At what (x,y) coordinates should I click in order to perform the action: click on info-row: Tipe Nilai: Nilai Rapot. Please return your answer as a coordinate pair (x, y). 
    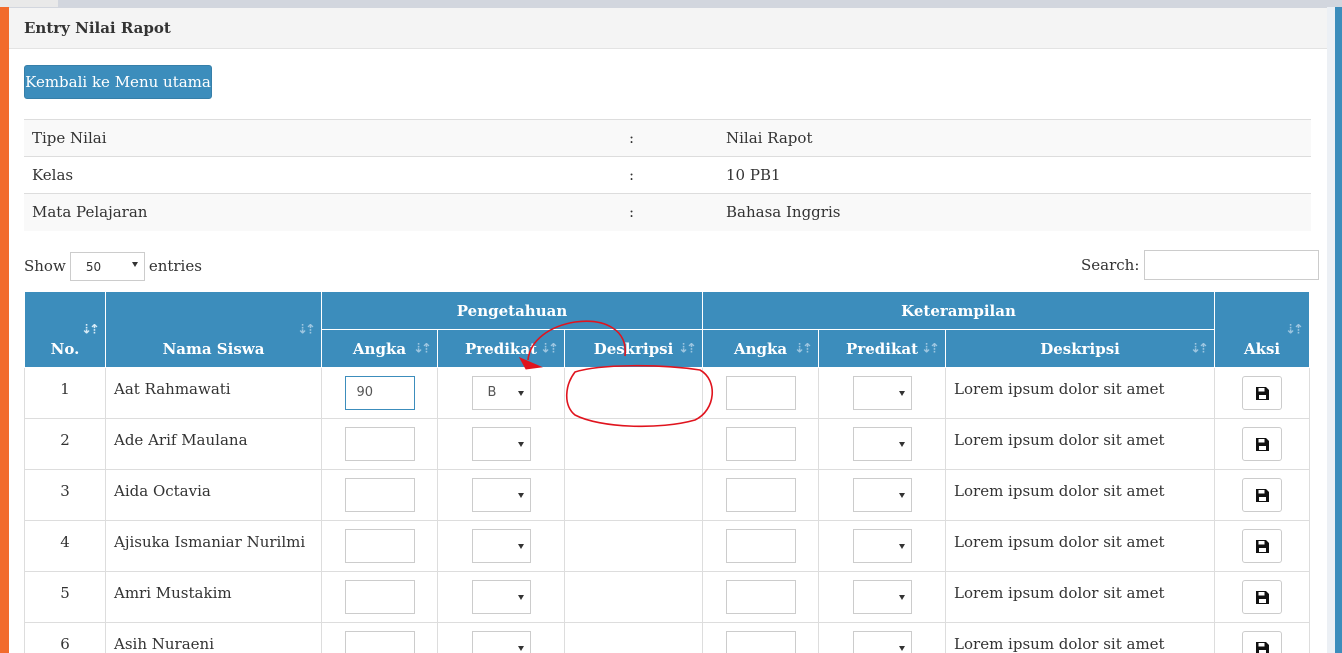
    Looking at the image, I should click on (667, 138).